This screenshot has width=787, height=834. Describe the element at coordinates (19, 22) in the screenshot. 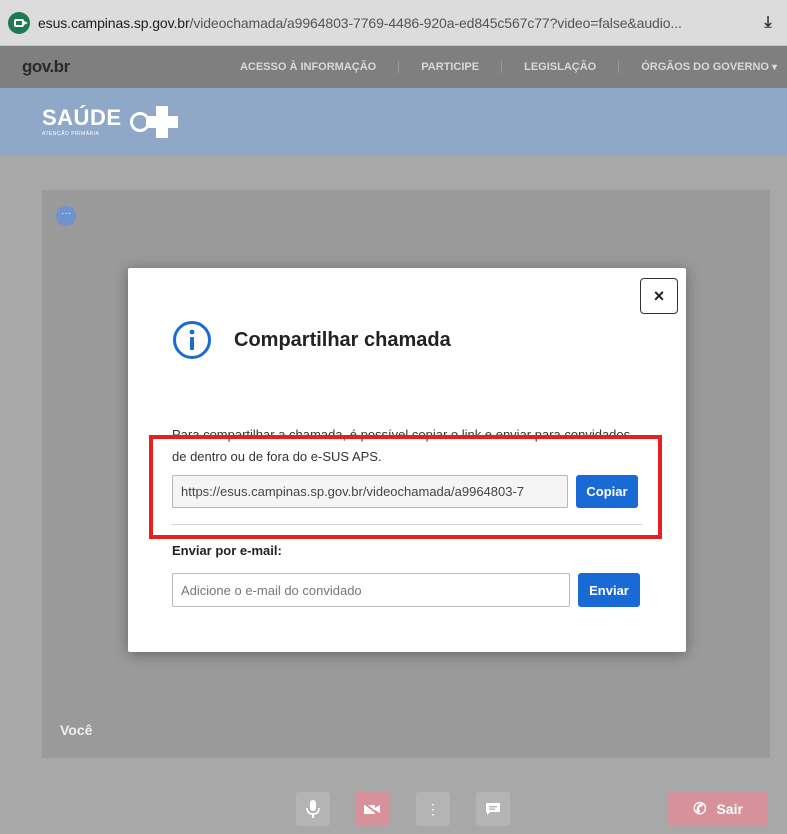

I see `video-call-icon` at that location.